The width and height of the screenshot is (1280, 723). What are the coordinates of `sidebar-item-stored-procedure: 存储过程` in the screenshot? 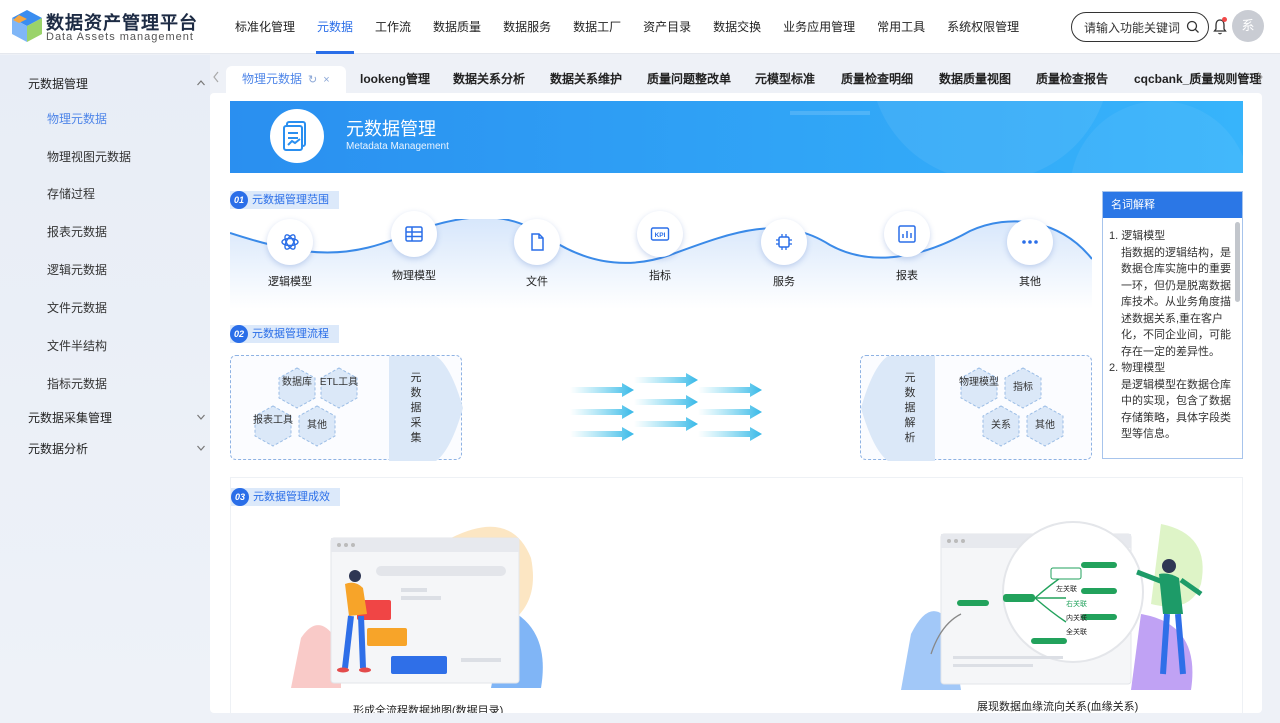 It's located at (71, 193).